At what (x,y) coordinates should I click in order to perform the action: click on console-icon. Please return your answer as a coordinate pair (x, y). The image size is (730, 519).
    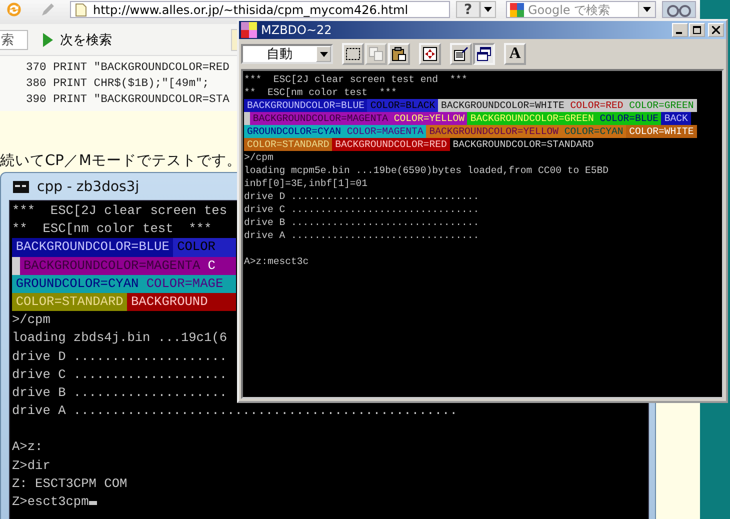
    Looking at the image, I should click on (21, 186).